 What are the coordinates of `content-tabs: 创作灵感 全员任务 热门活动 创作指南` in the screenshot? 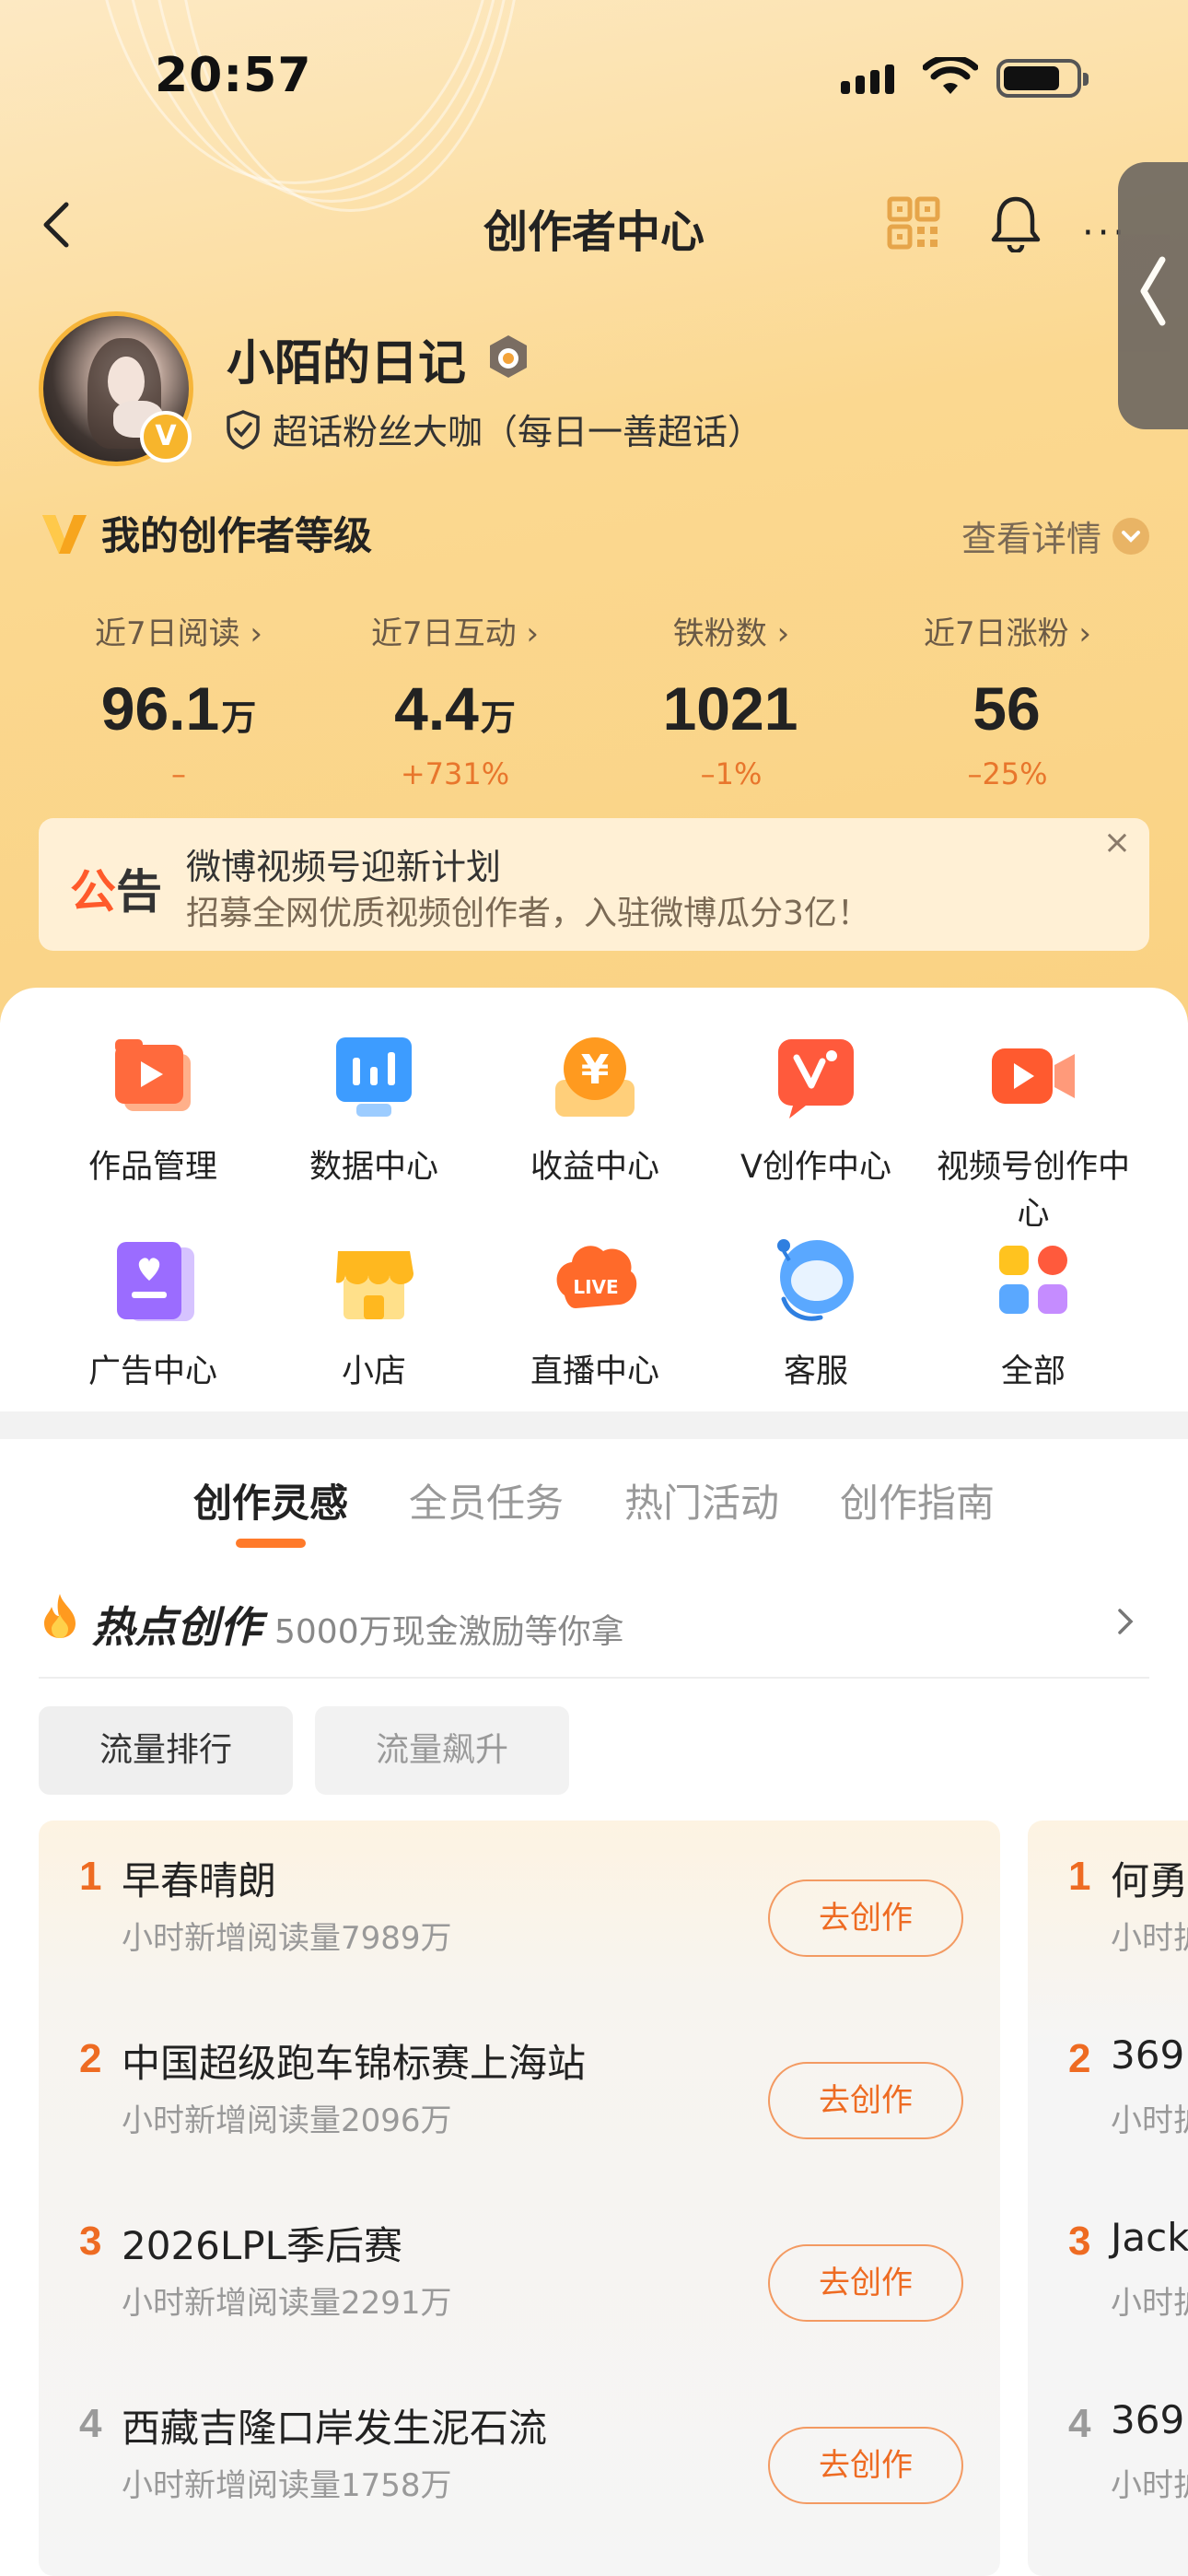 It's located at (594, 1506).